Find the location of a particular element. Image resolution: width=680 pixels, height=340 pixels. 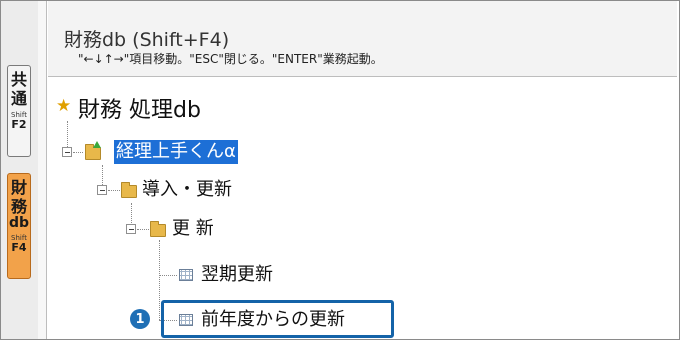

tab-finance-db: 財 務 db Shift F4 is located at coordinates (19, 226).